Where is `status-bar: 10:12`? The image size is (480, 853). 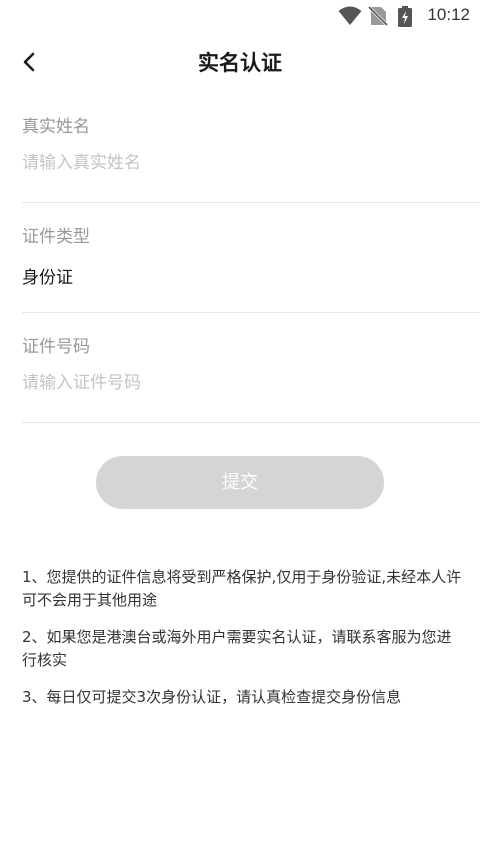 status-bar: 10:12 is located at coordinates (240, 16).